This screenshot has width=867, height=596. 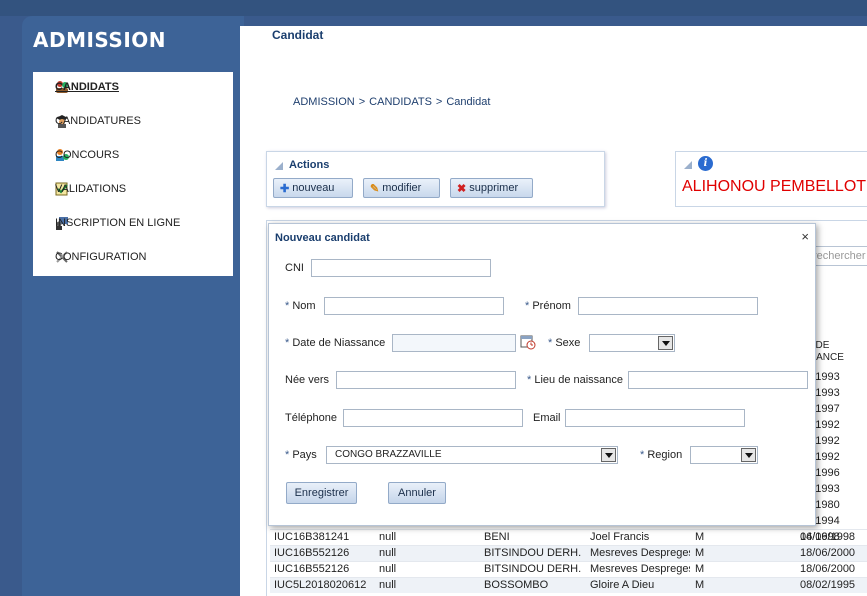 I want to click on delete-button-label: supprimer, so click(x=494, y=188).